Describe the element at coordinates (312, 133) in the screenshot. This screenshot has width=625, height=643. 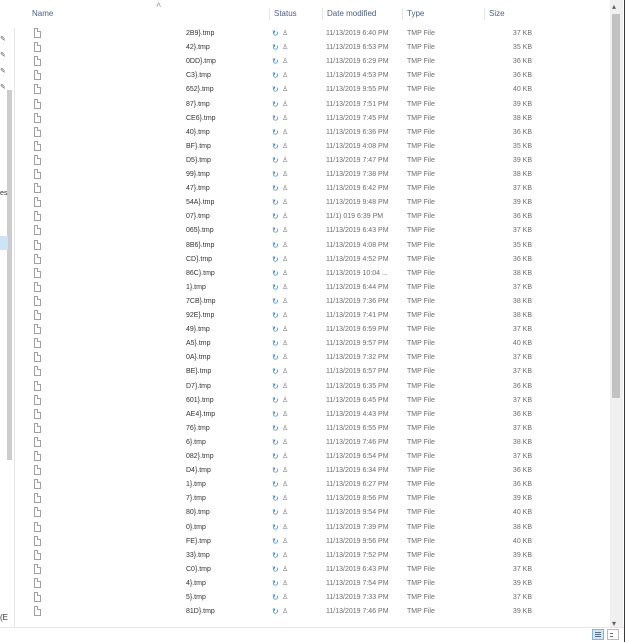
I see `file-row: 40}.tmp ↻ ♙ 11/13/2019 6:36 PM TMP File 36 KB` at that location.